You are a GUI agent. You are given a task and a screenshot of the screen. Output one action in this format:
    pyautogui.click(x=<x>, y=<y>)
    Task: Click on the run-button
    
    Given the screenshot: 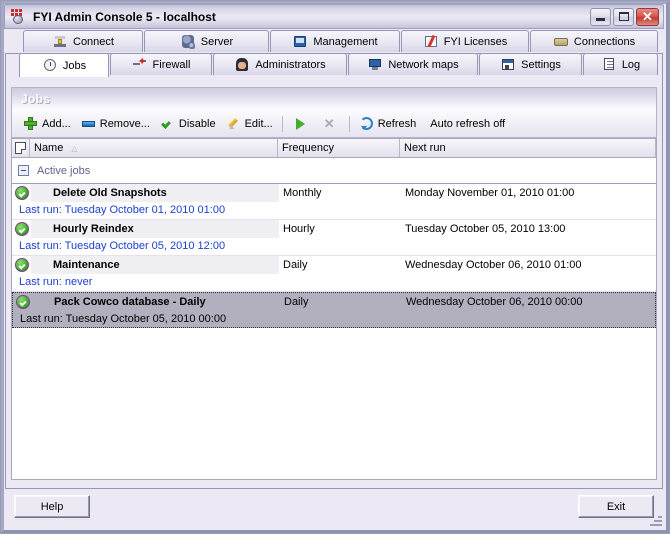 What is the action you would take?
    pyautogui.click(x=301, y=124)
    